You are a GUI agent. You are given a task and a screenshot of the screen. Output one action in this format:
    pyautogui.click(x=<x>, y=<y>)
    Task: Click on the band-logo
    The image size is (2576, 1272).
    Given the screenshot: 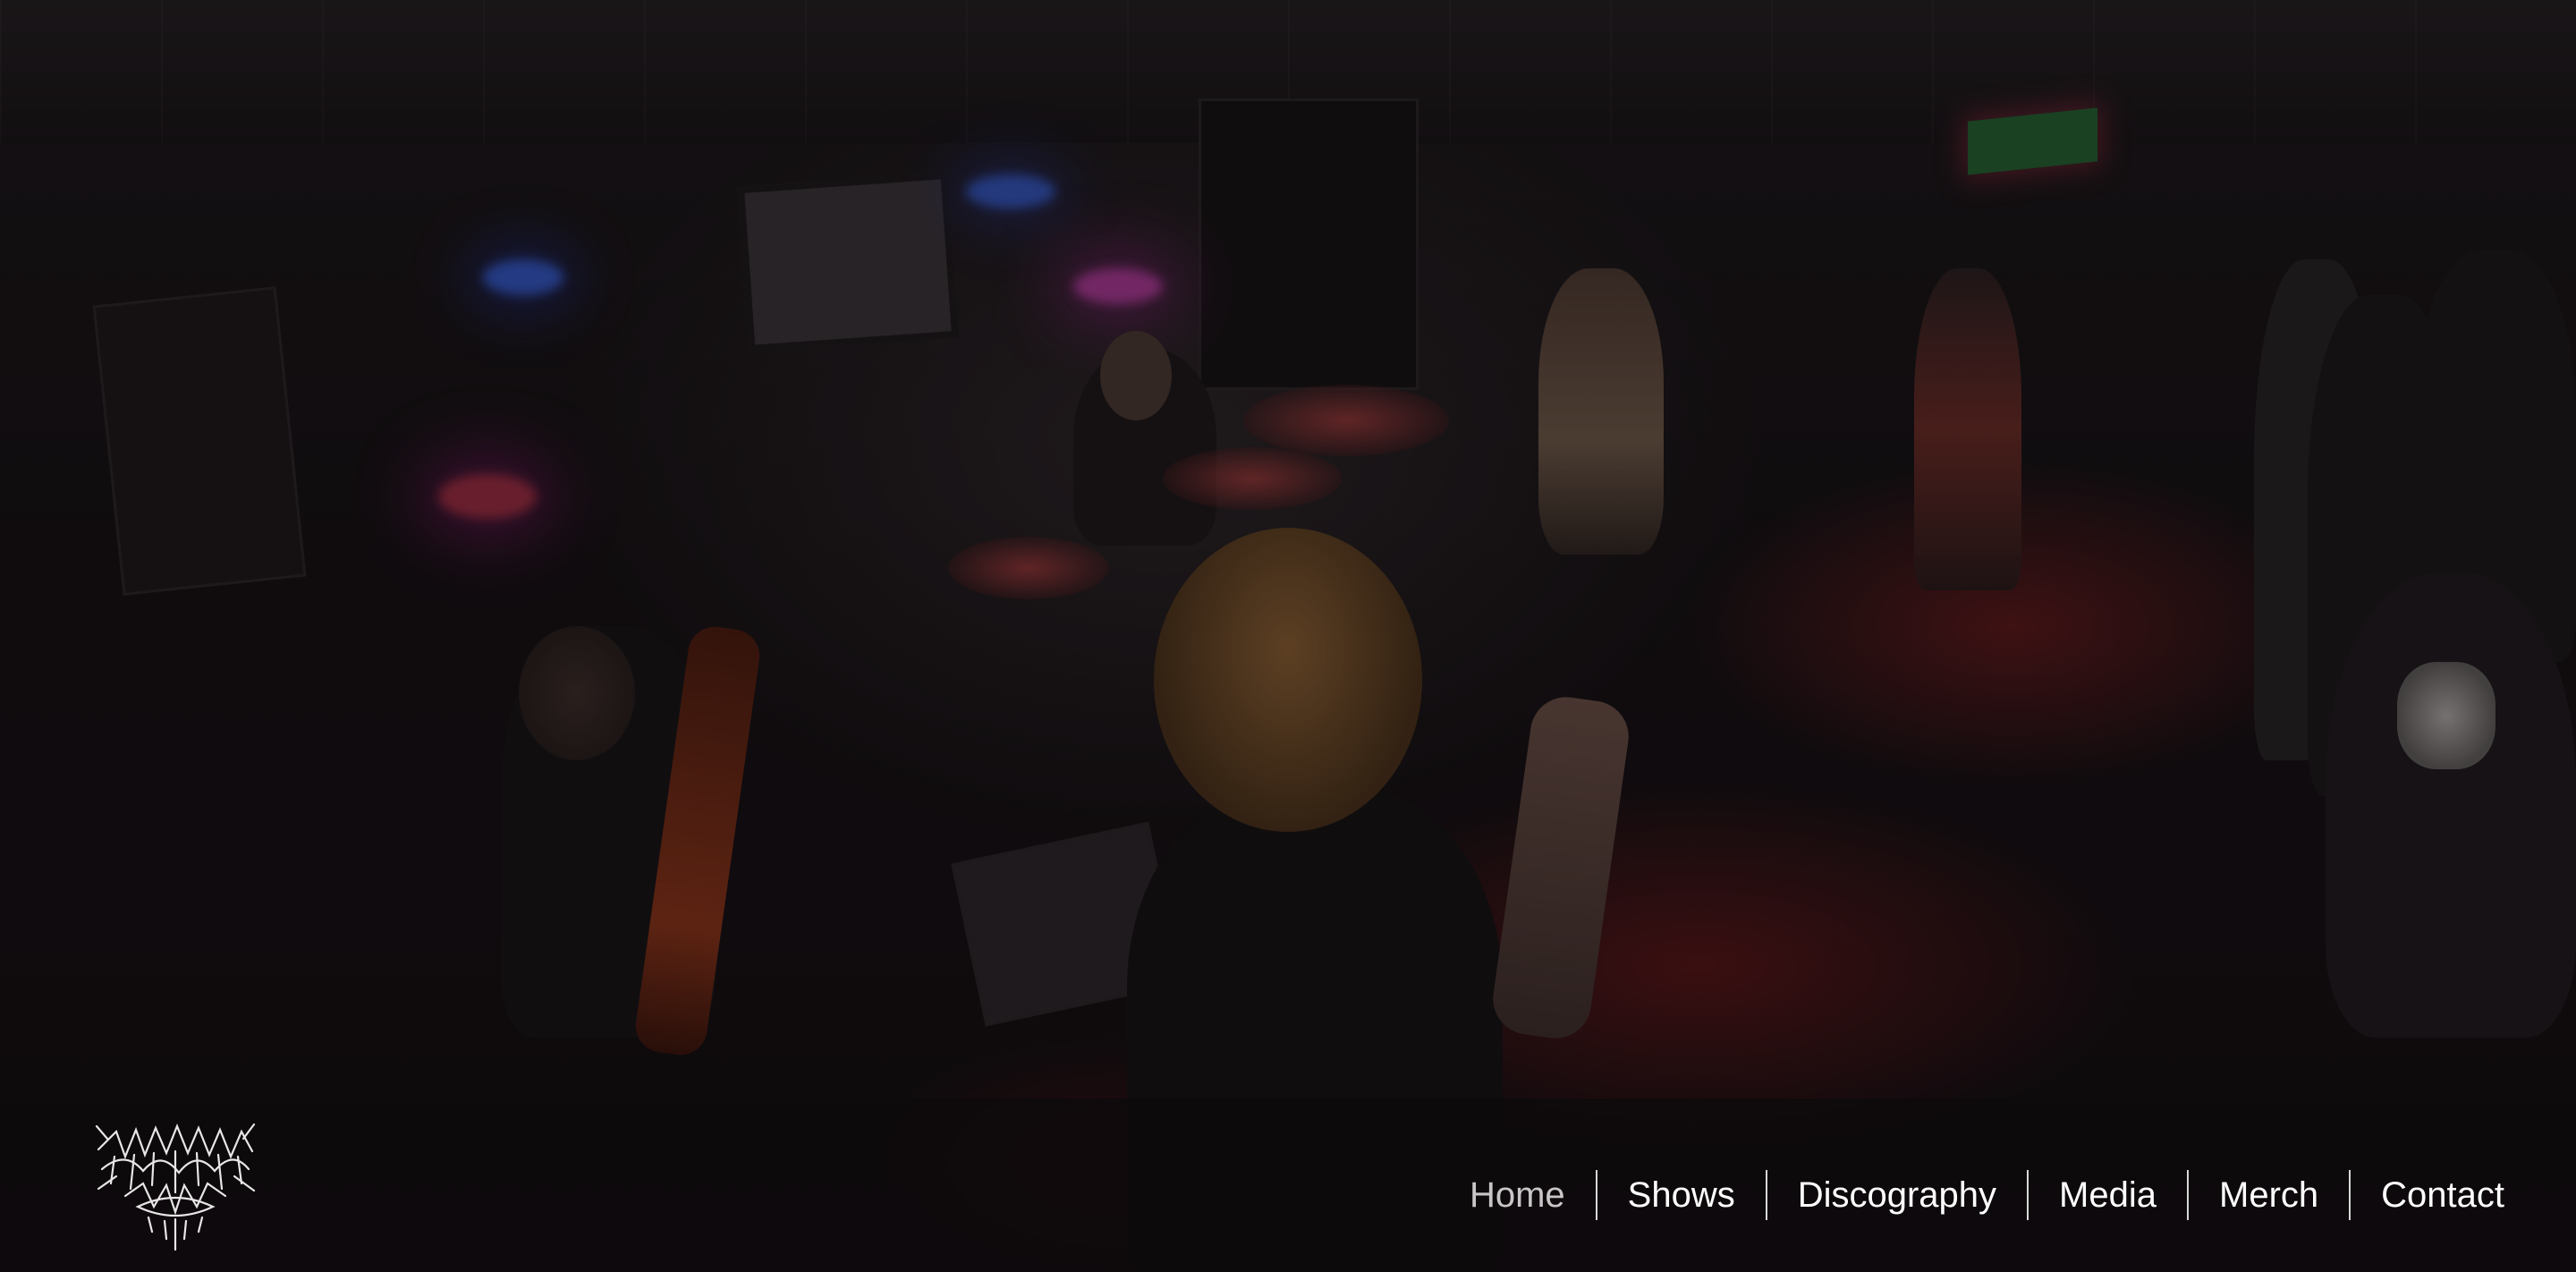 What is the action you would take?
    pyautogui.click(x=174, y=1185)
    